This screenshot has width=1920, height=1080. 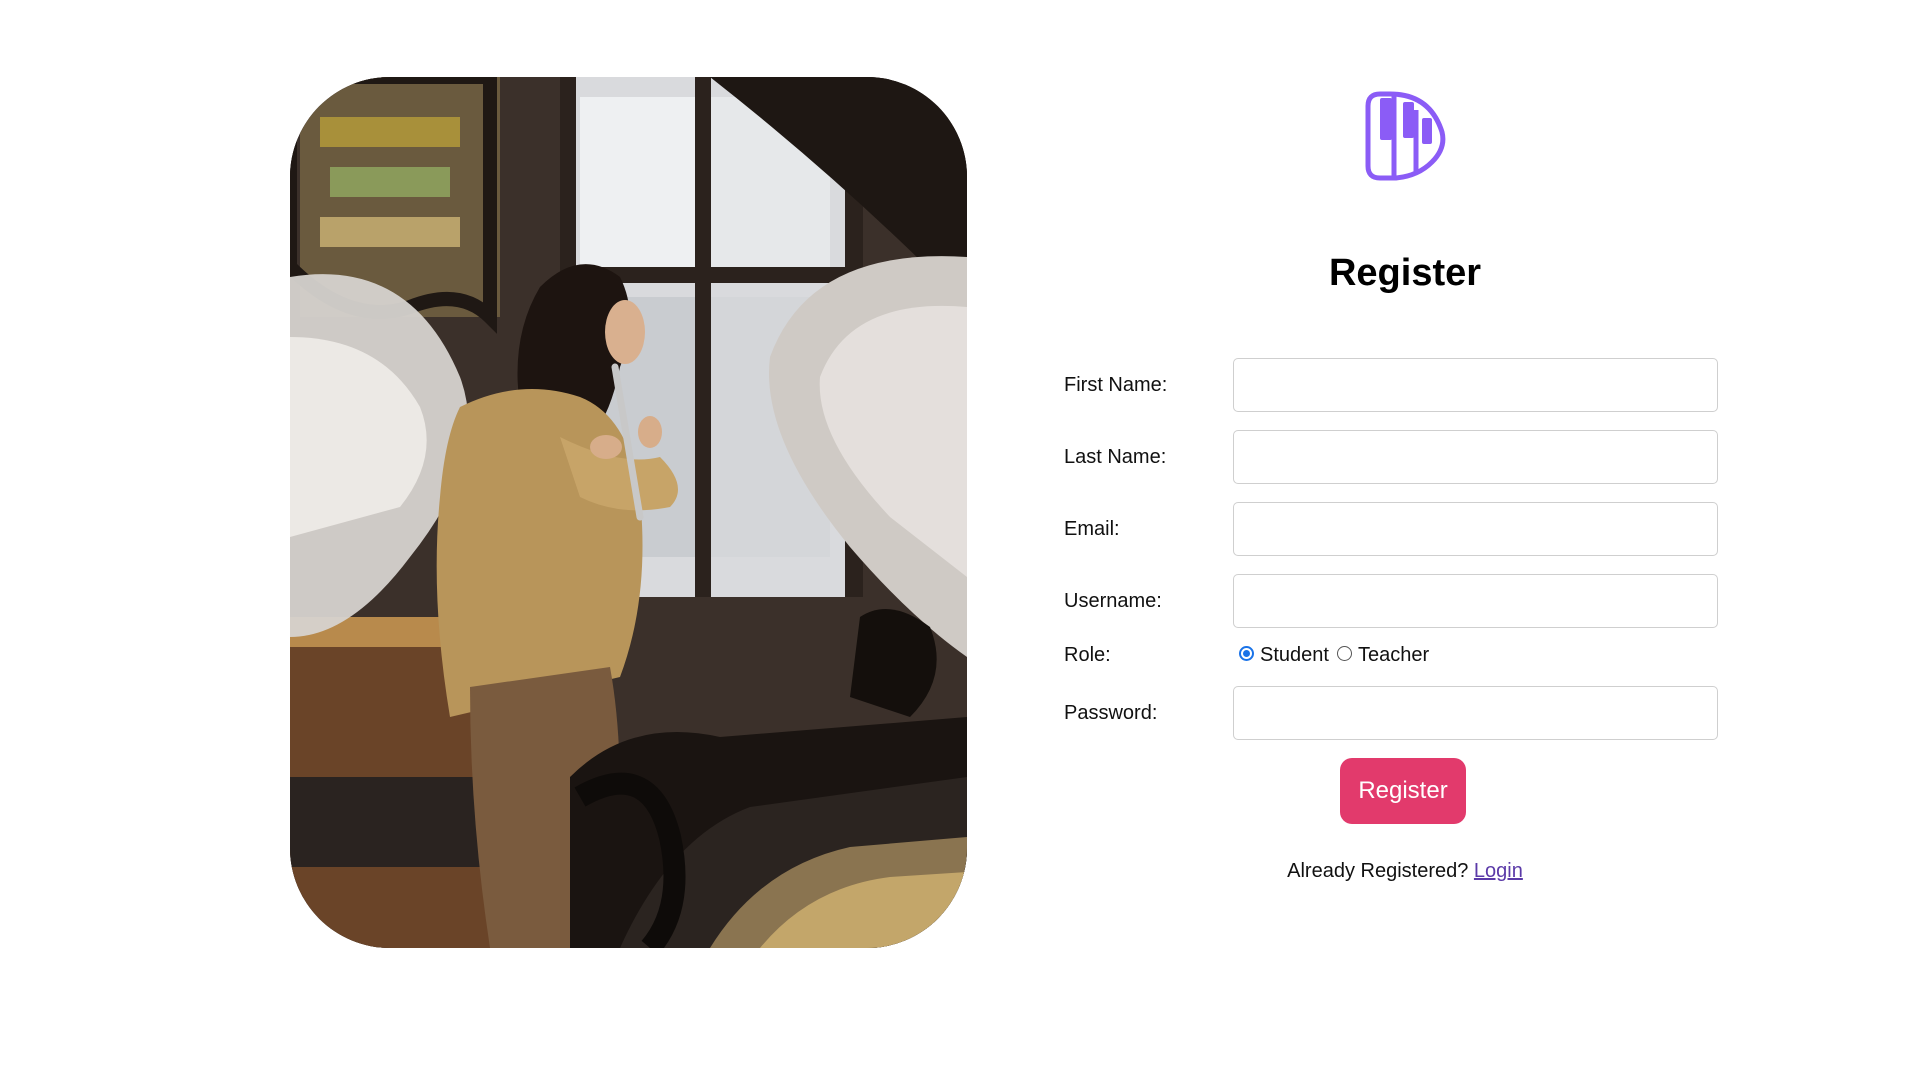 I want to click on email-input, so click(x=1475, y=529).